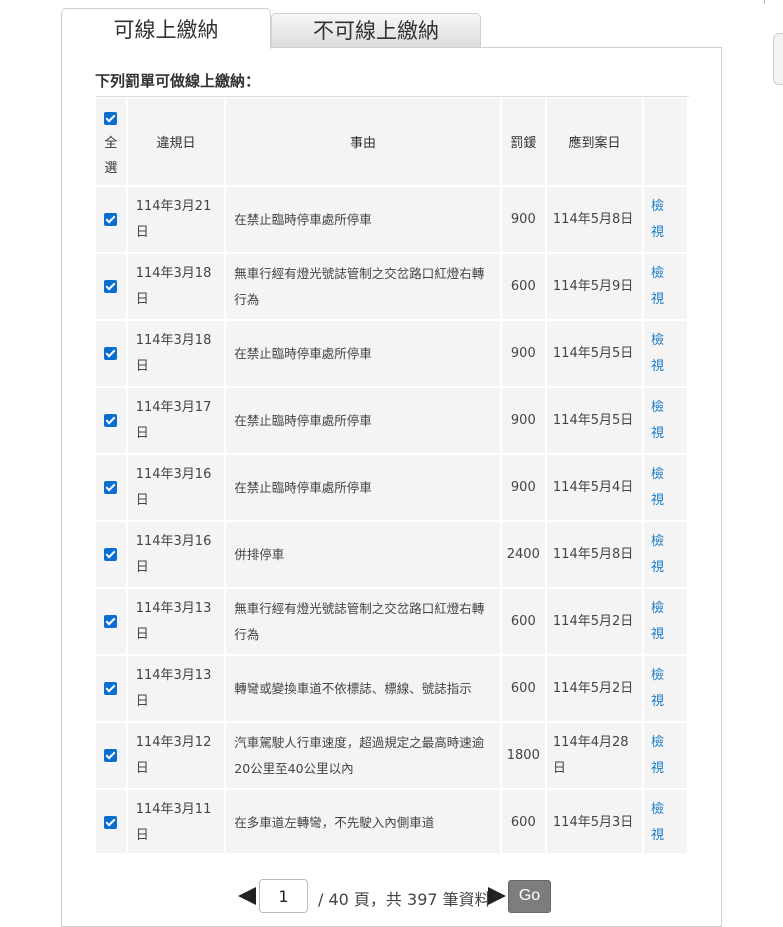  I want to click on triangle-left-icon, so click(247, 896).